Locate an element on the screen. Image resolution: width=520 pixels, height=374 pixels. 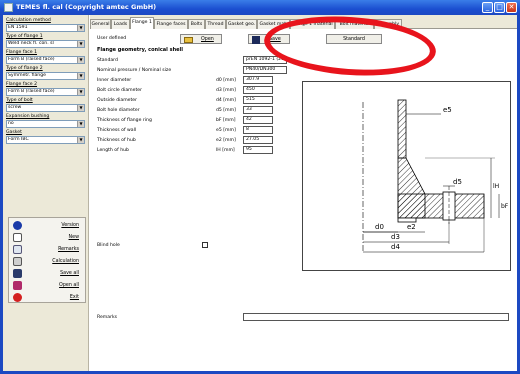
hub-thickness-field: 27.05 is located at coordinates (258, 140).